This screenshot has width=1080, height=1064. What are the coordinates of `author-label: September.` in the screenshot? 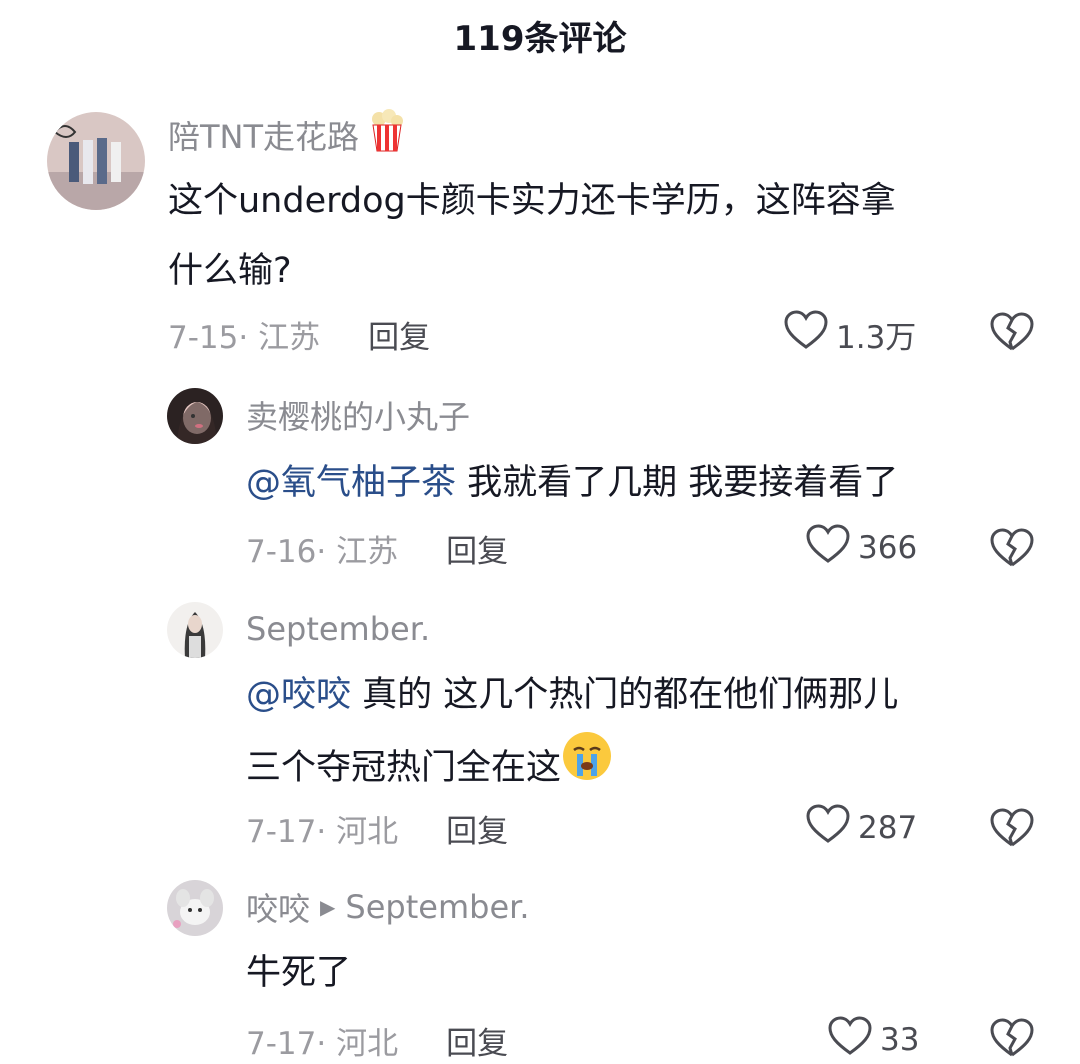 It's located at (338, 629).